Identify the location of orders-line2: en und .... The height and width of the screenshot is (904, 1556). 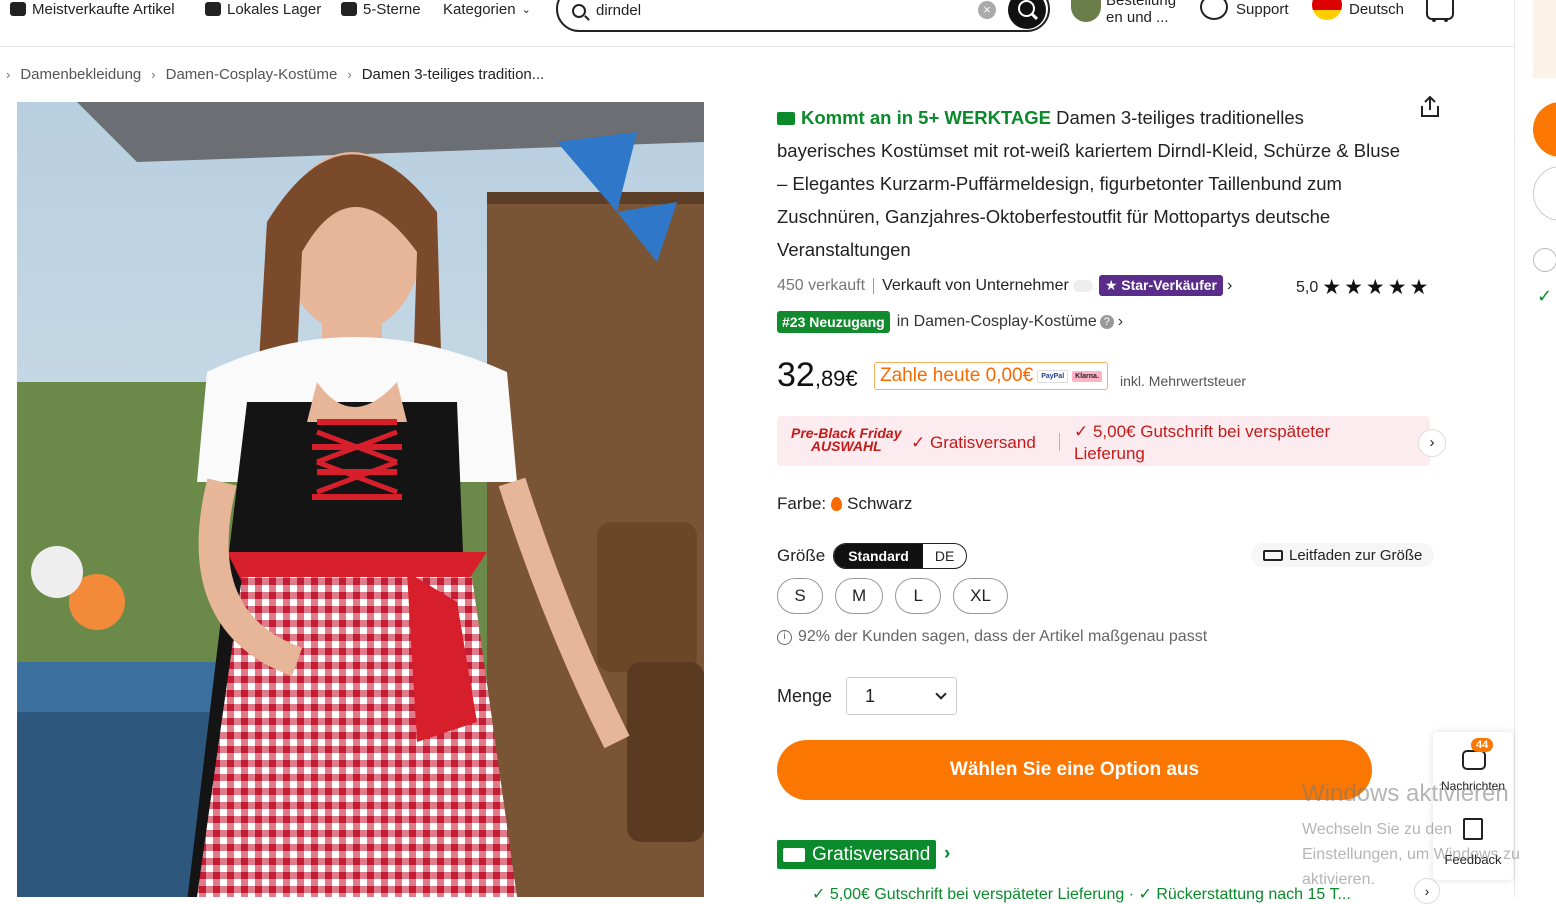
(1137, 17).